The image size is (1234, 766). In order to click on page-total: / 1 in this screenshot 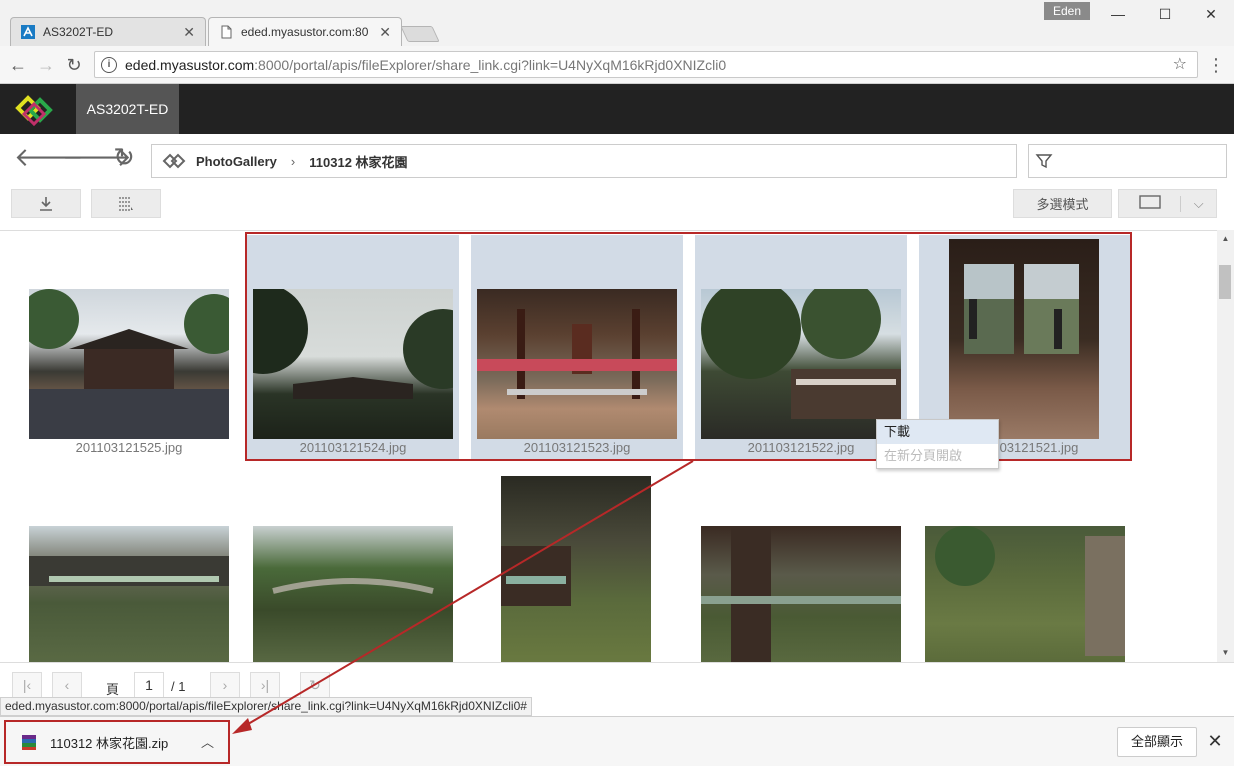, I will do `click(178, 686)`.